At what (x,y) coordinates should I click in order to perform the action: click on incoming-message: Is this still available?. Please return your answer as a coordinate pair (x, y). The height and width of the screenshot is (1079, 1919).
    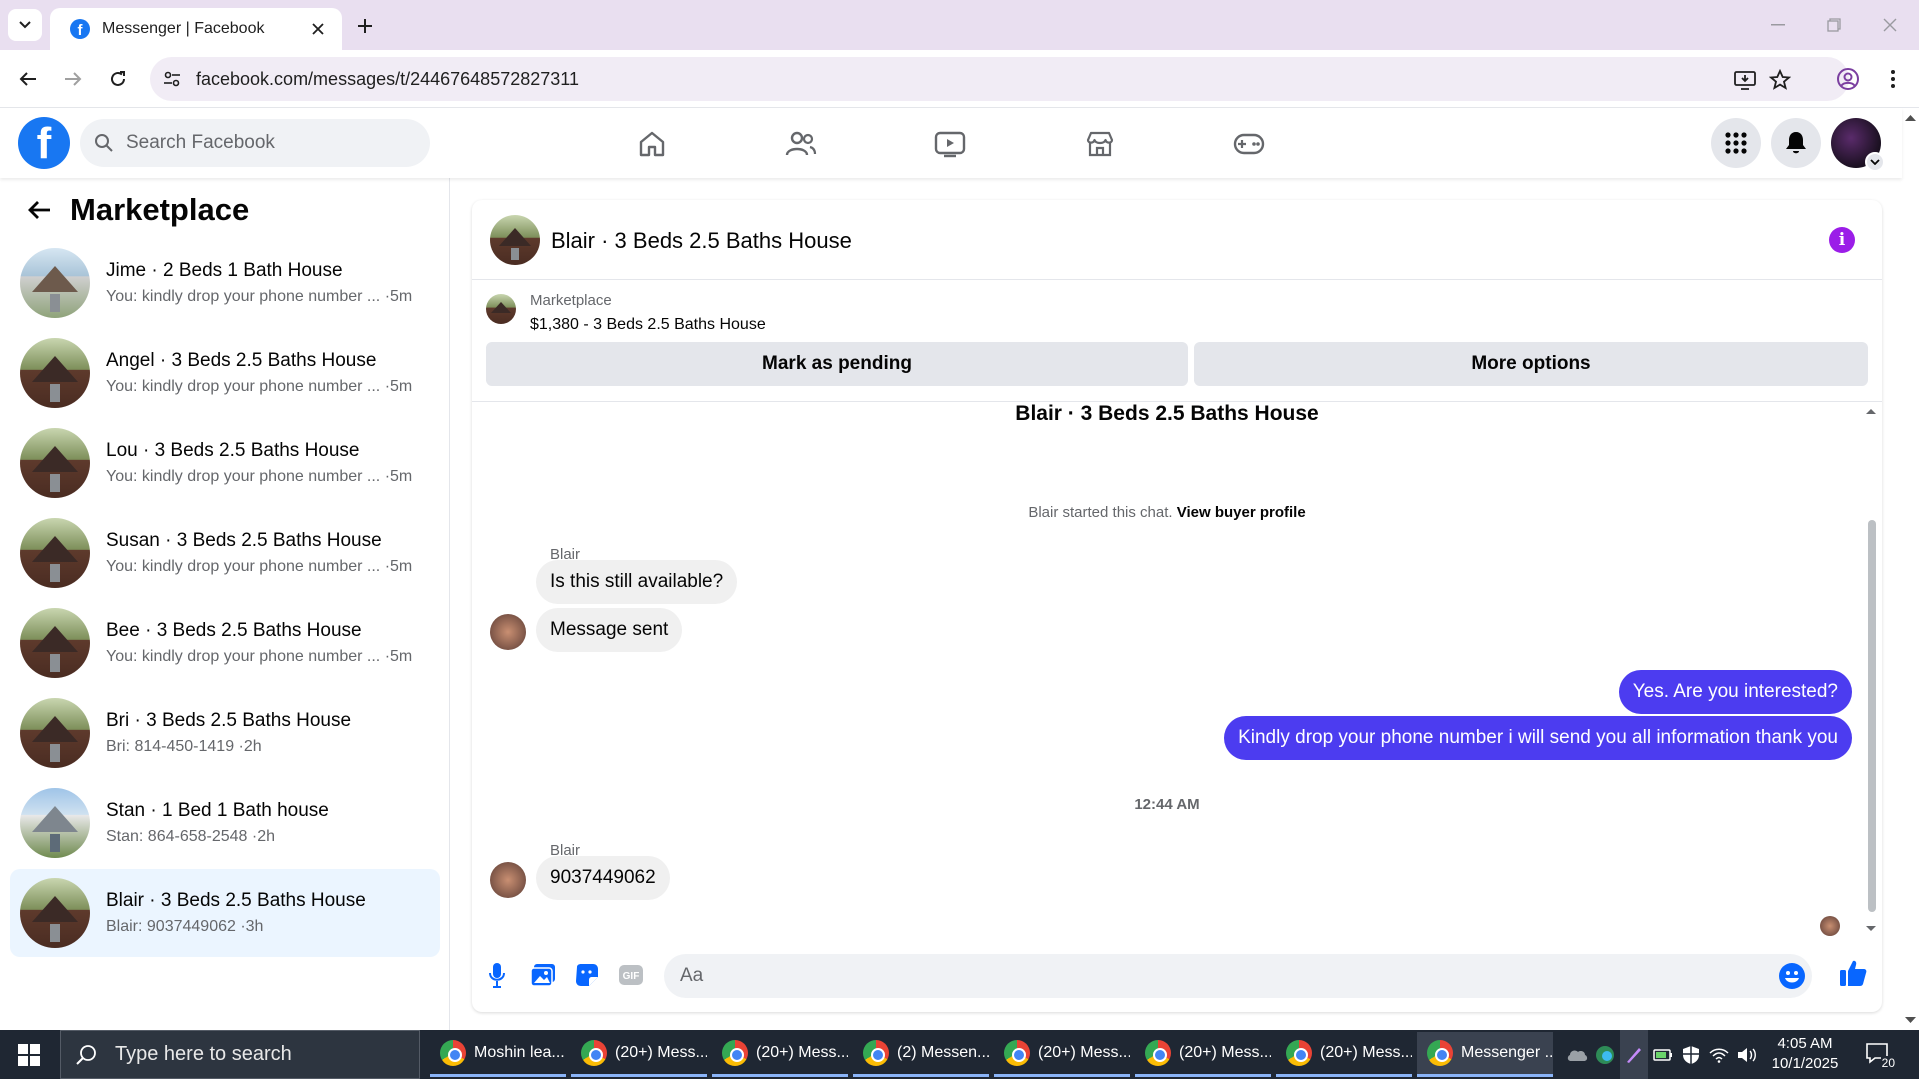
    Looking at the image, I should click on (637, 582).